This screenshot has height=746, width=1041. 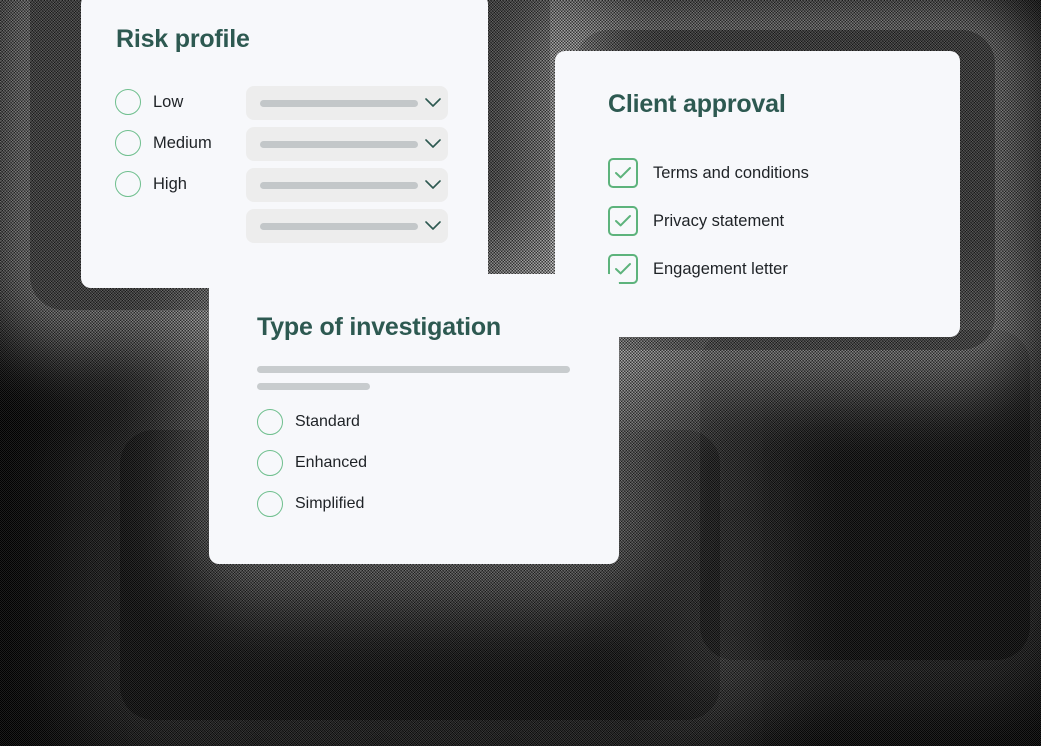 I want to click on page-title-client-approval: Client approval, so click(x=697, y=104).